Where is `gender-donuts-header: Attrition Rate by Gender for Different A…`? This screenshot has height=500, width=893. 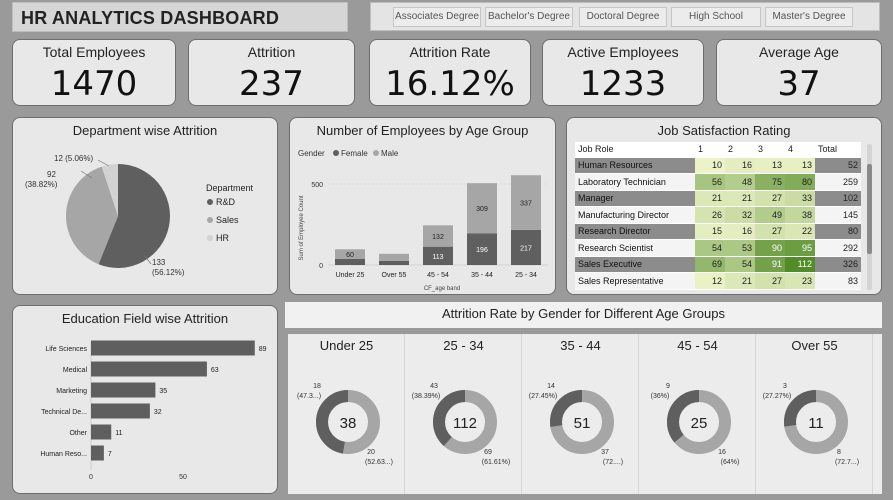
gender-donuts-header: Attrition Rate by Gender for Different A… is located at coordinates (583, 315).